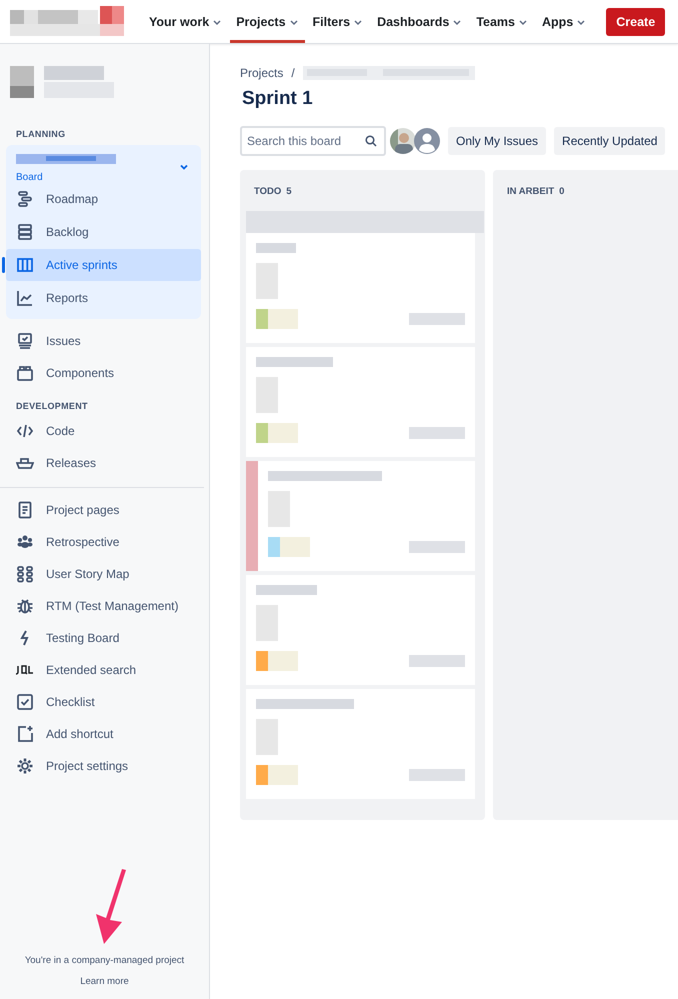 The image size is (678, 999). I want to click on roadmap-icon, so click(25, 199).